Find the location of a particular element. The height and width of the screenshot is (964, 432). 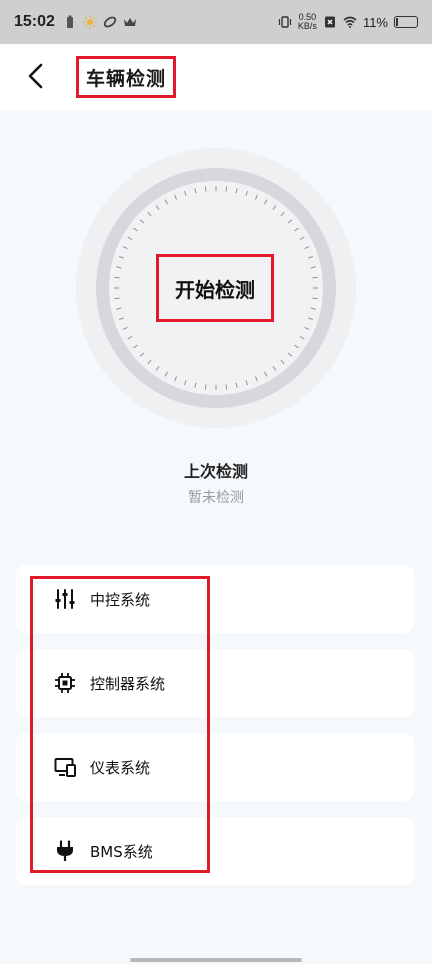

crown-icon is located at coordinates (129, 22).